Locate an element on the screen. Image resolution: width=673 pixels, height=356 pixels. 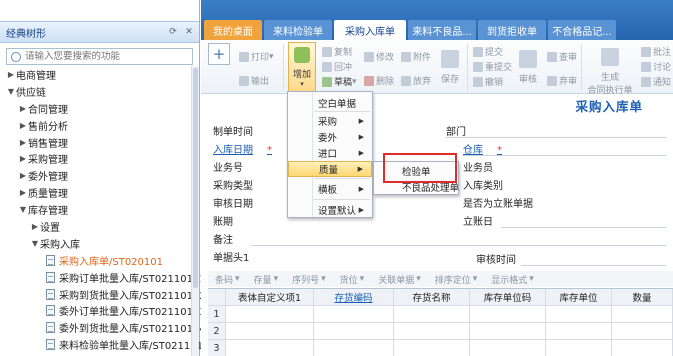
table-row: 2 is located at coordinates (440, 331).